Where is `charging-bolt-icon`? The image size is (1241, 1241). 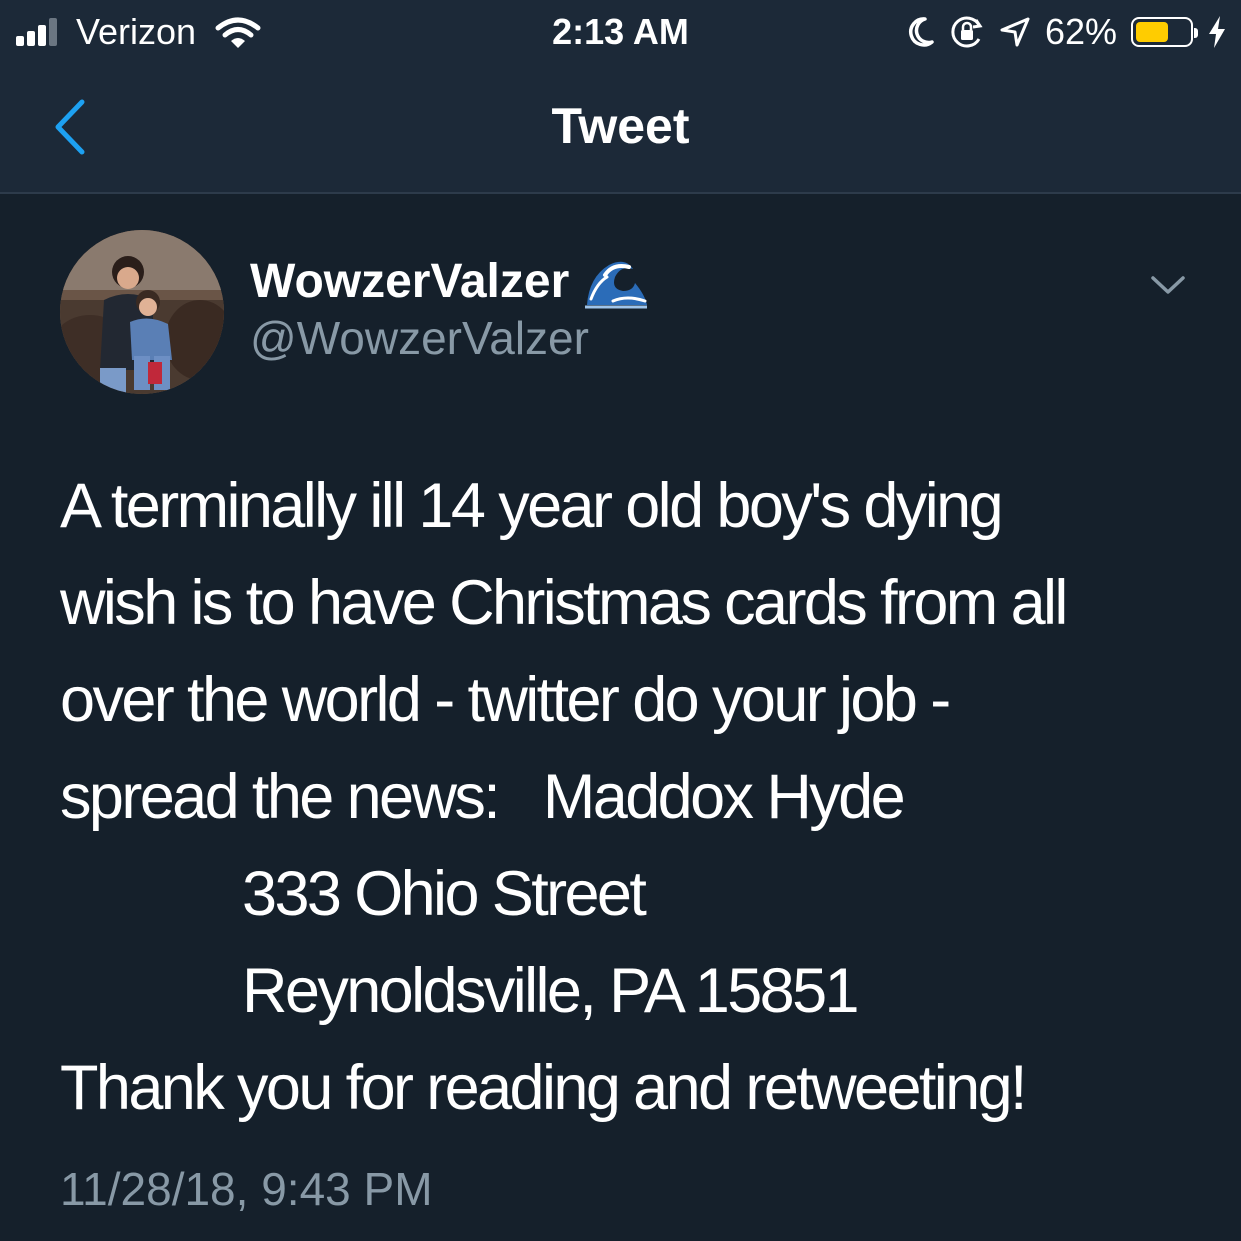 charging-bolt-icon is located at coordinates (1217, 32).